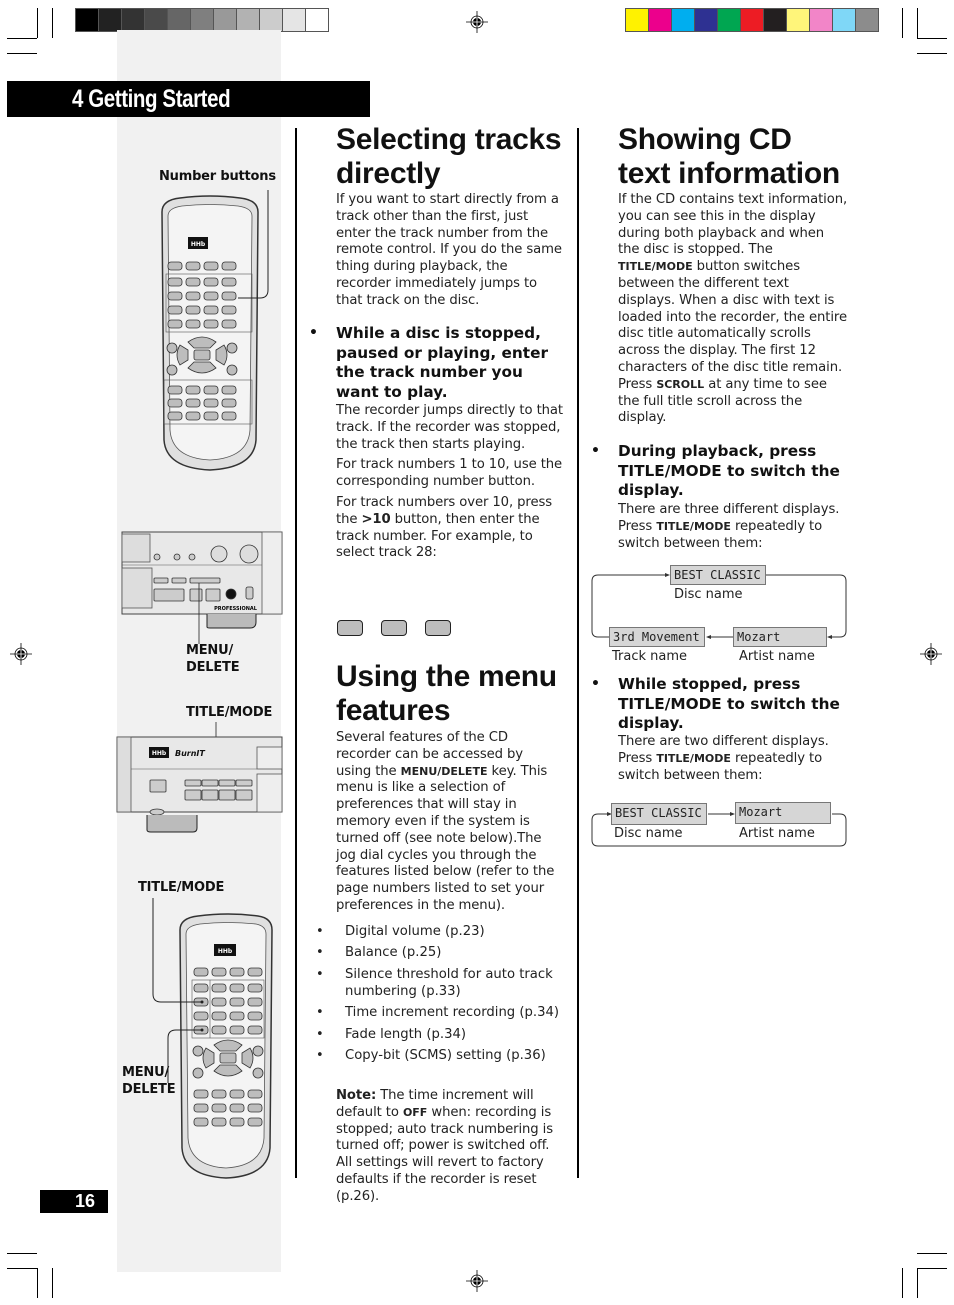  What do you see at coordinates (356, 1095) in the screenshot?
I see `note-label: Note:` at bounding box center [356, 1095].